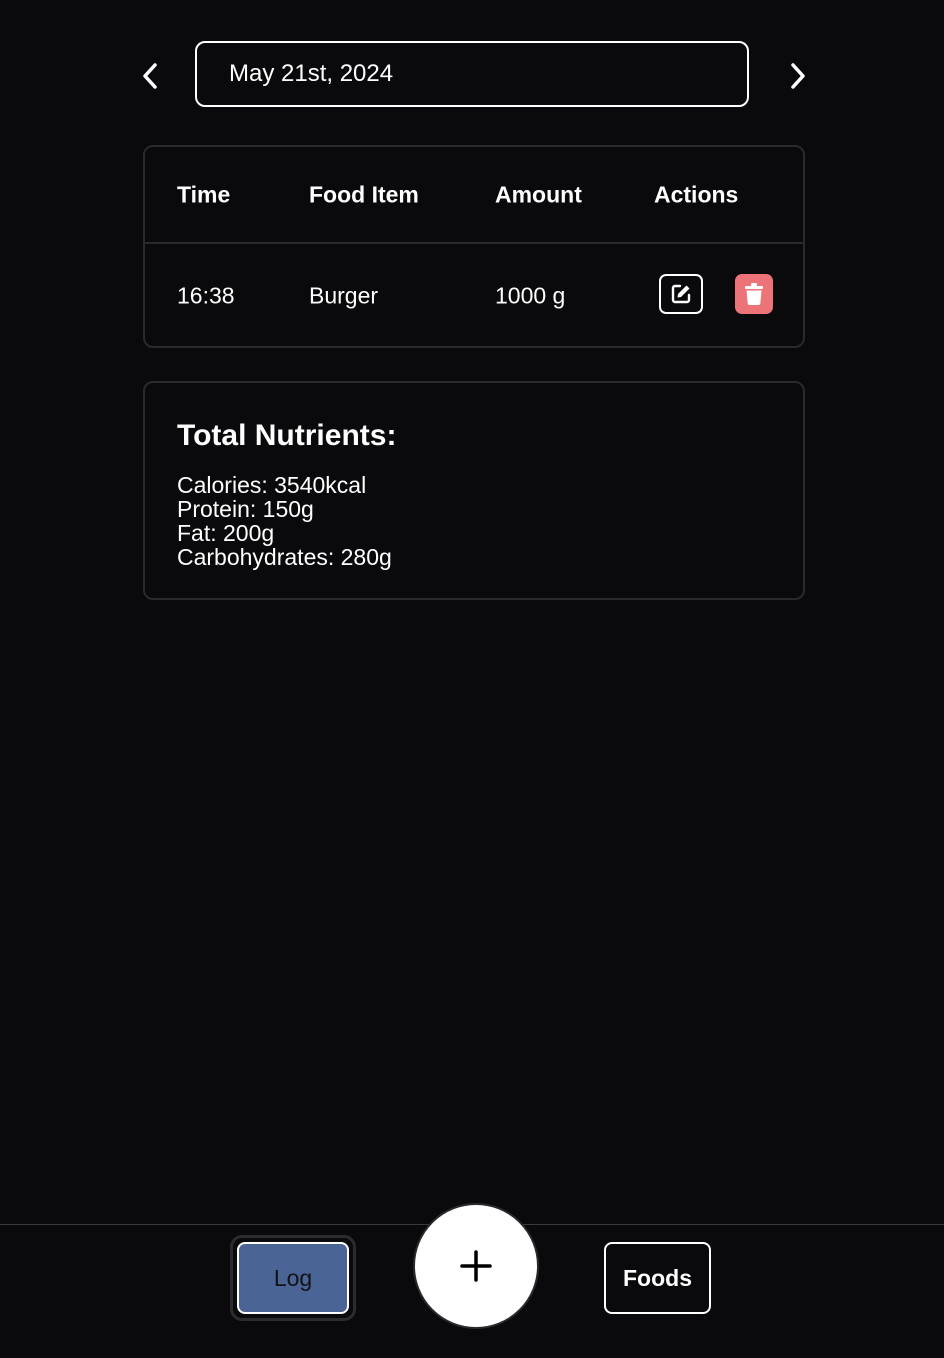  I want to click on delete-entry-button, so click(754, 294).